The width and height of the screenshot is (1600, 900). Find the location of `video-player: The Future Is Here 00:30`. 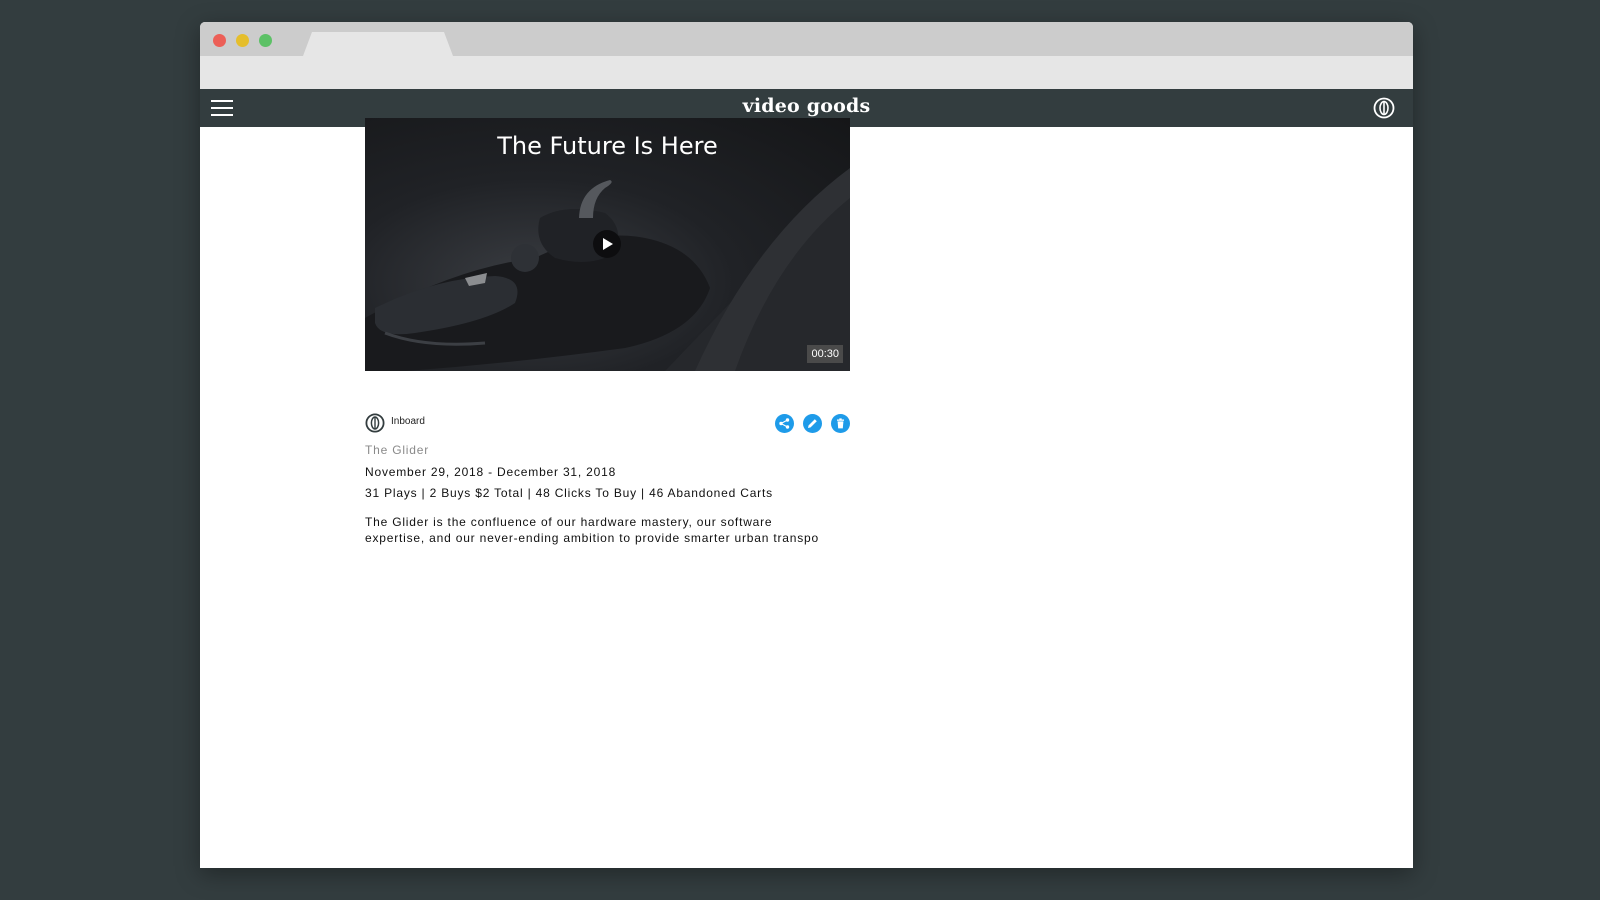

video-player: The Future Is Here 00:30 is located at coordinates (607, 244).